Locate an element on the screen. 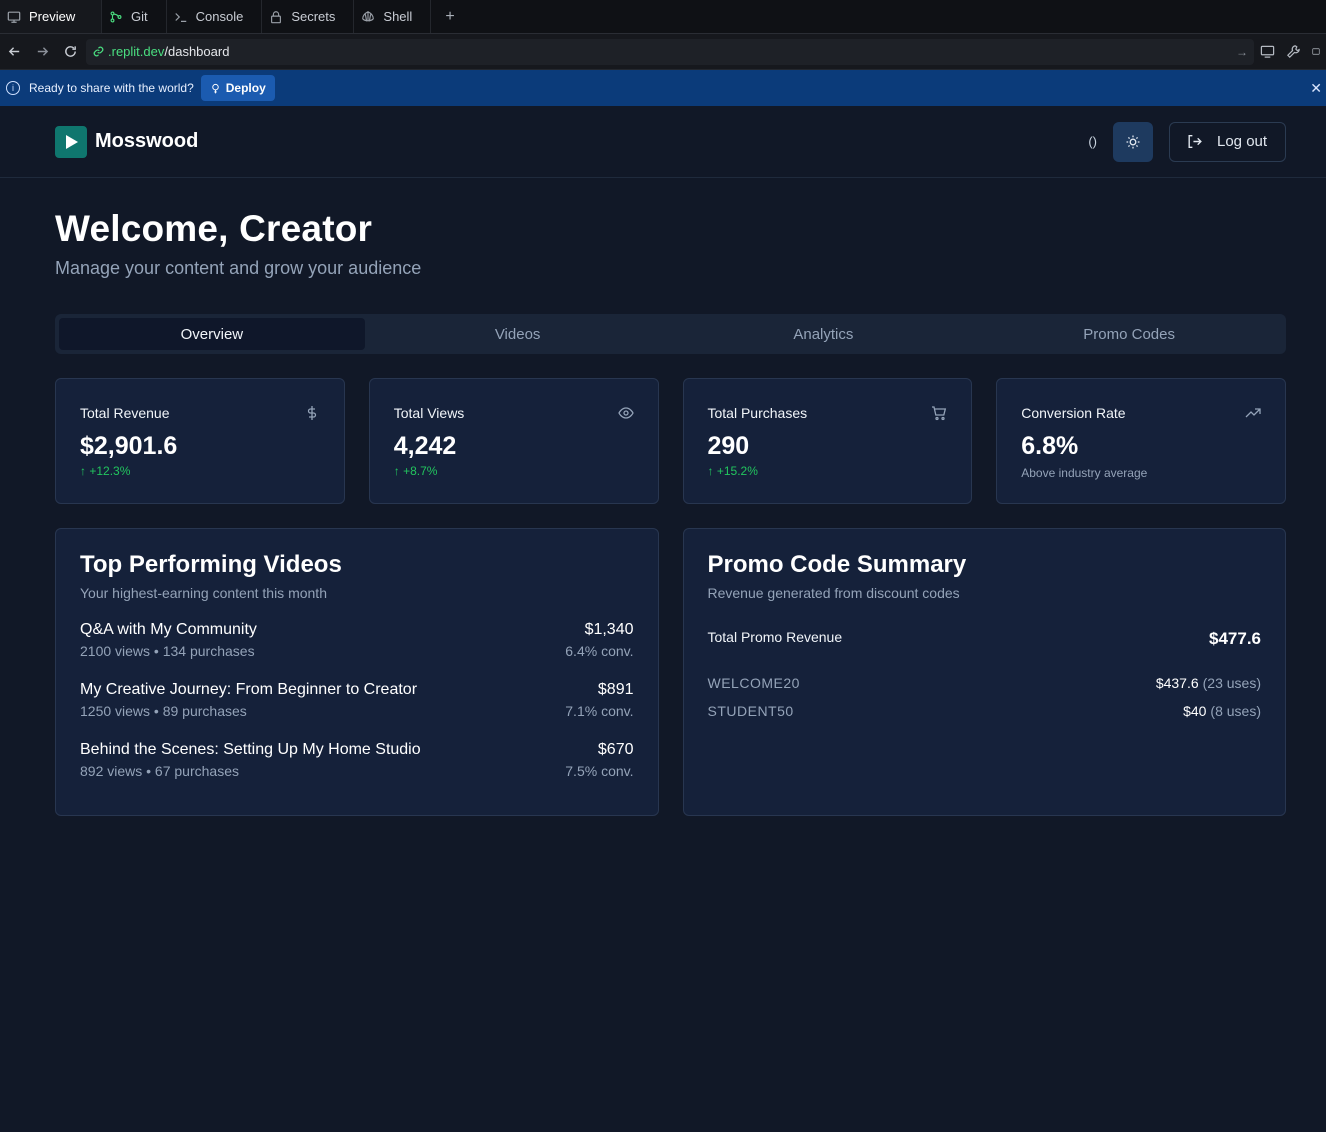  panel-title: Top Performing Videos is located at coordinates (211, 564).